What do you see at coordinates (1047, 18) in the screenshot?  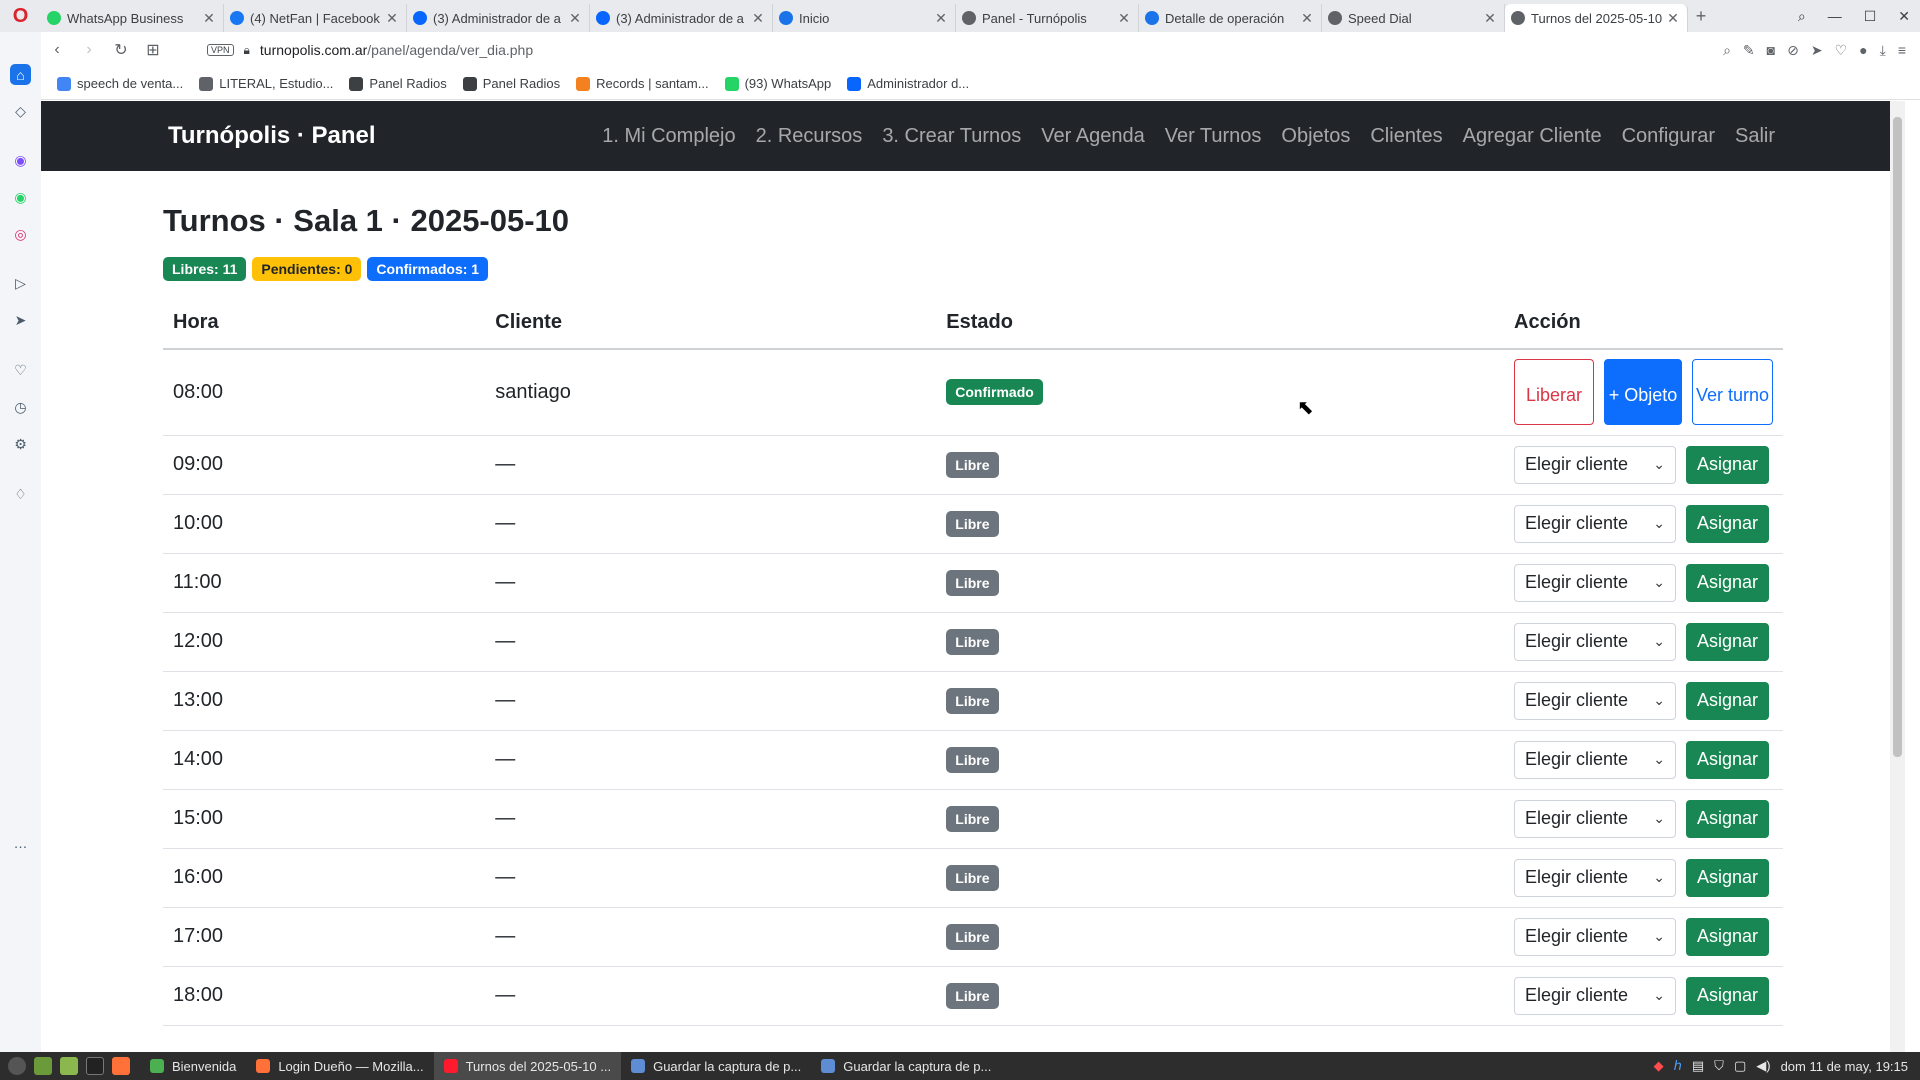 I see `browser-tab: Panel - Turnópolis ✕` at bounding box center [1047, 18].